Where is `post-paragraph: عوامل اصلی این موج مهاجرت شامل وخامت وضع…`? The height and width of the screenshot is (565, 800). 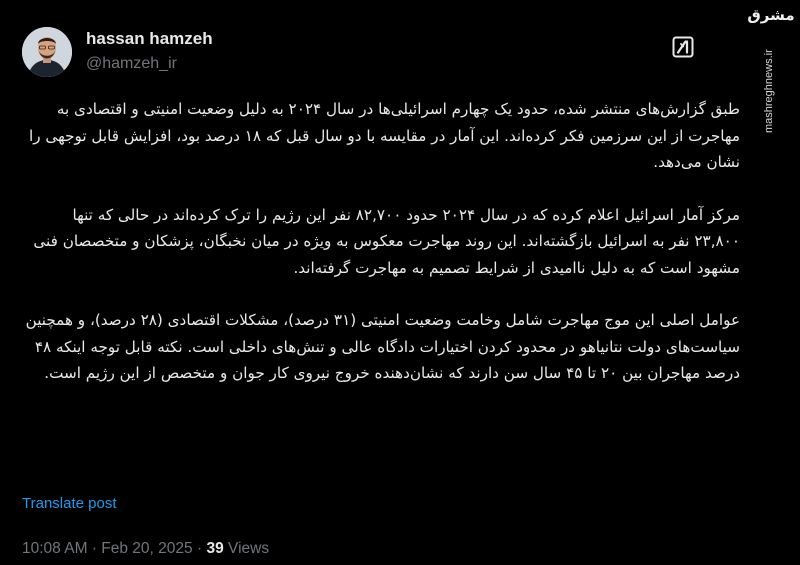
post-paragraph: عوامل اصلی این موج مهاجرت شامل وخامت وضع… is located at coordinates (382, 346).